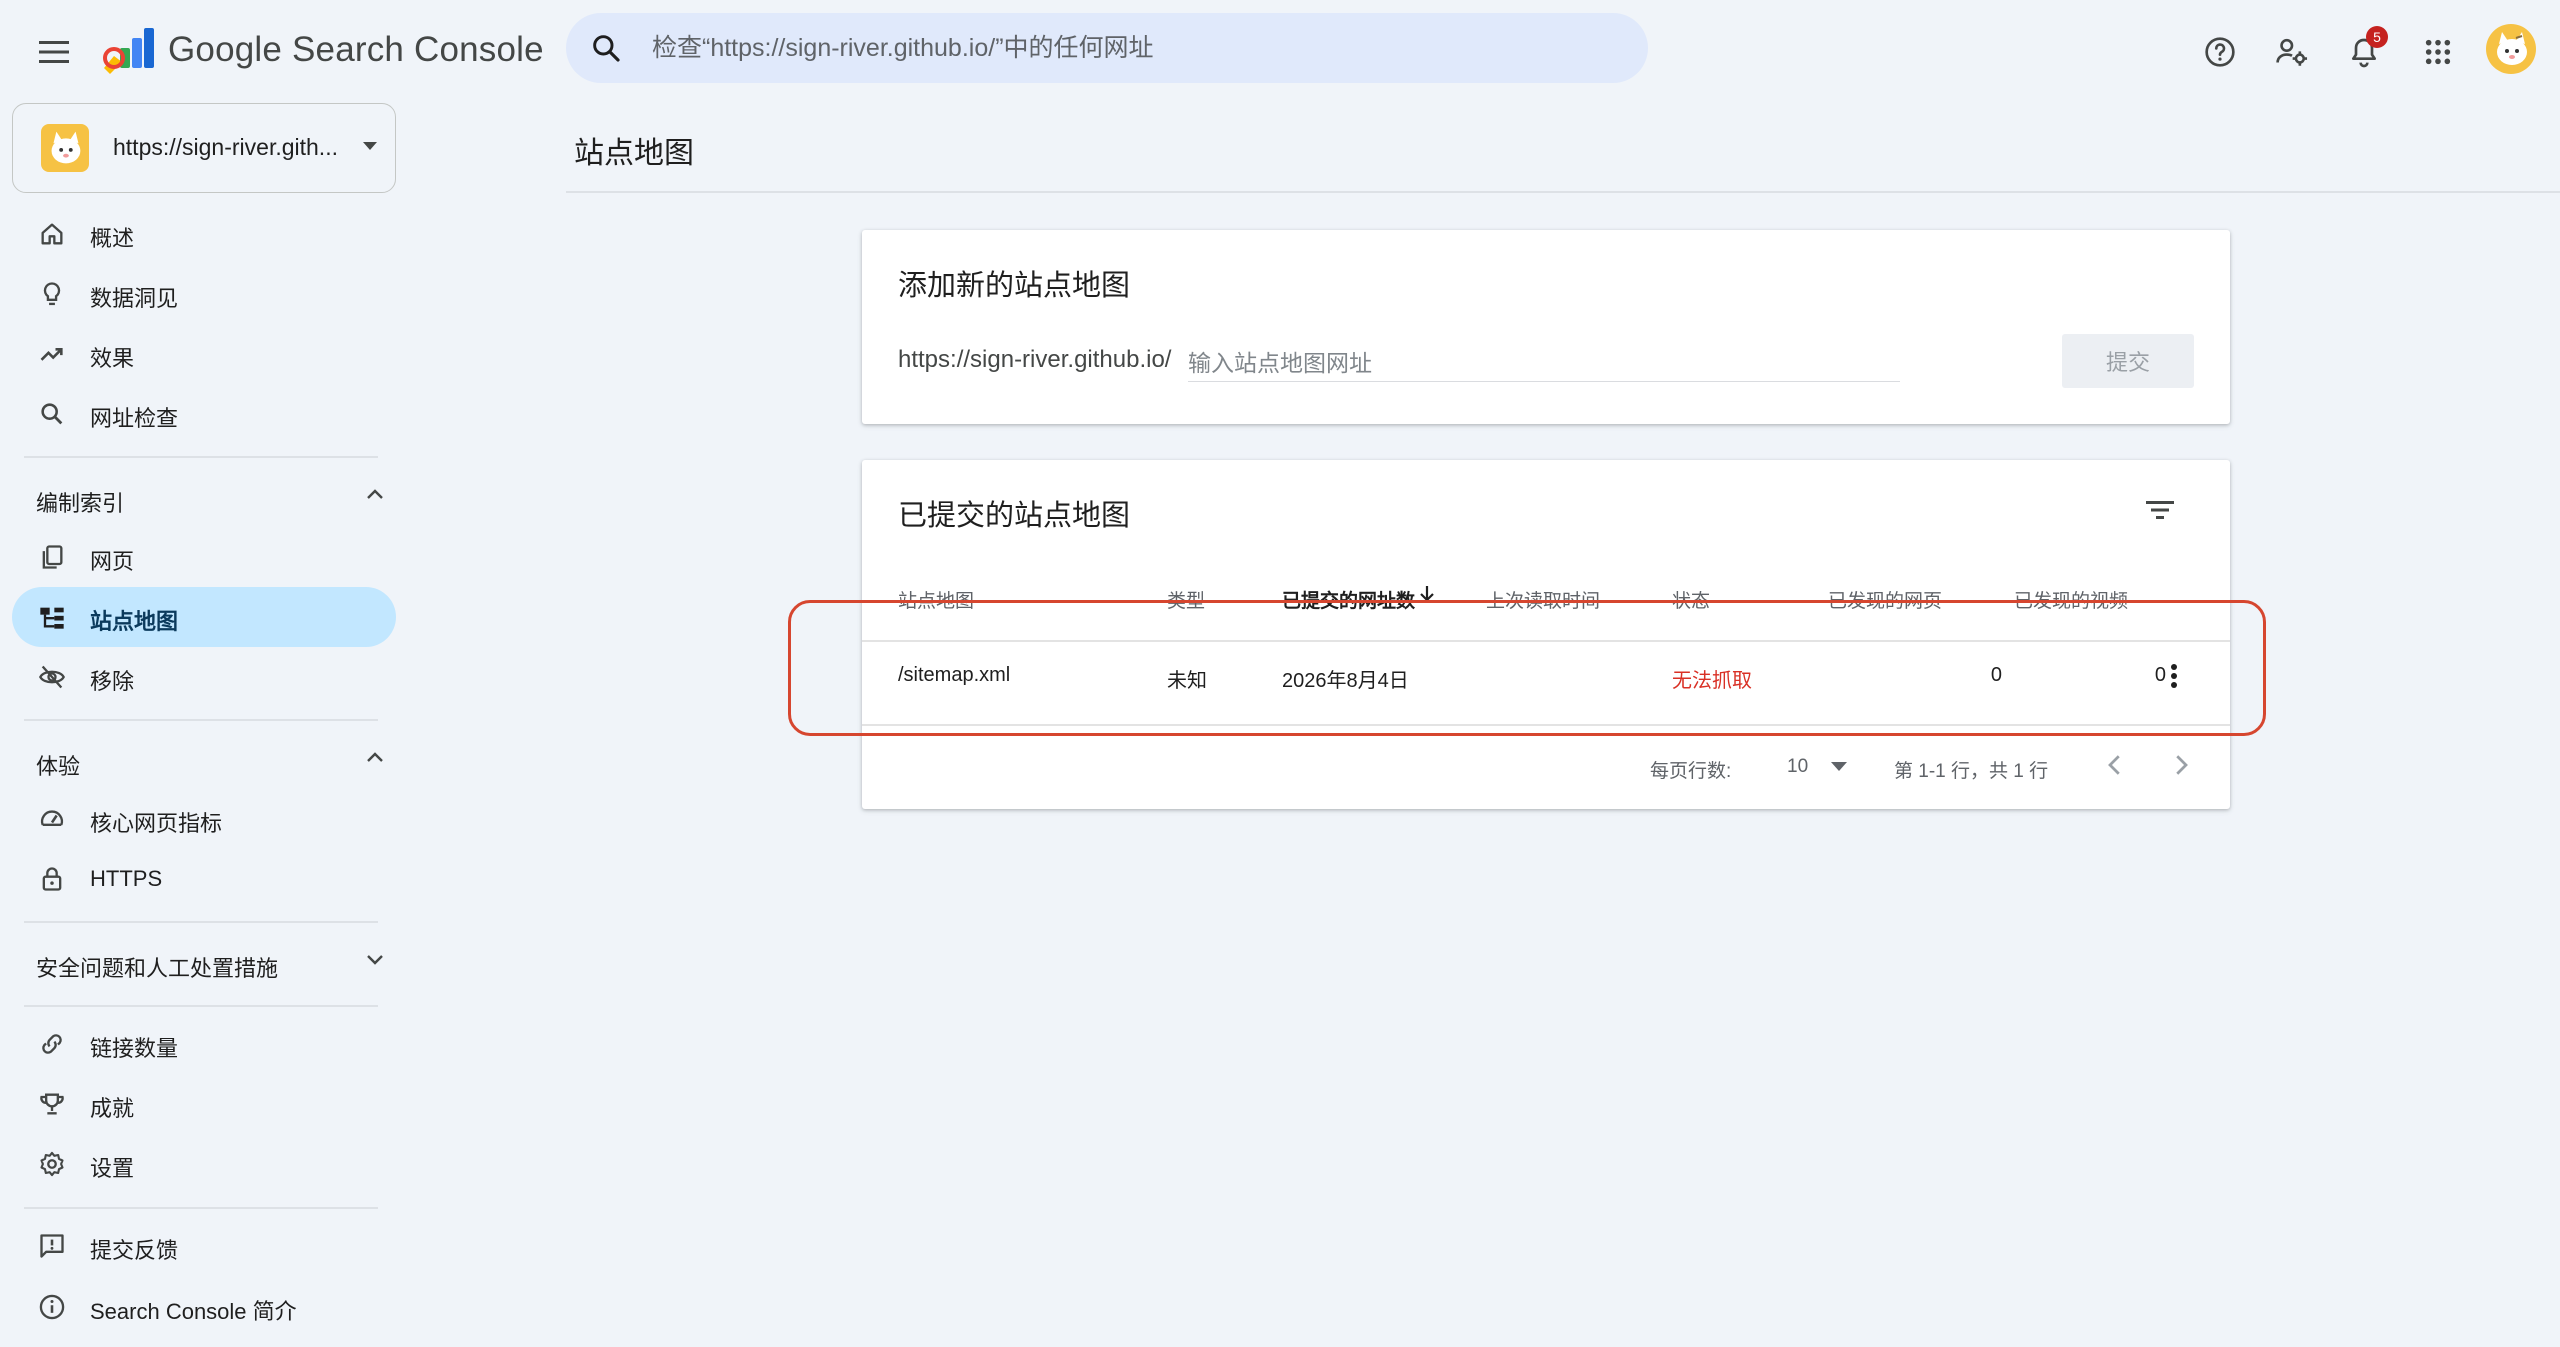 The image size is (2560, 1347). I want to click on logo-icon, so click(128, 51).